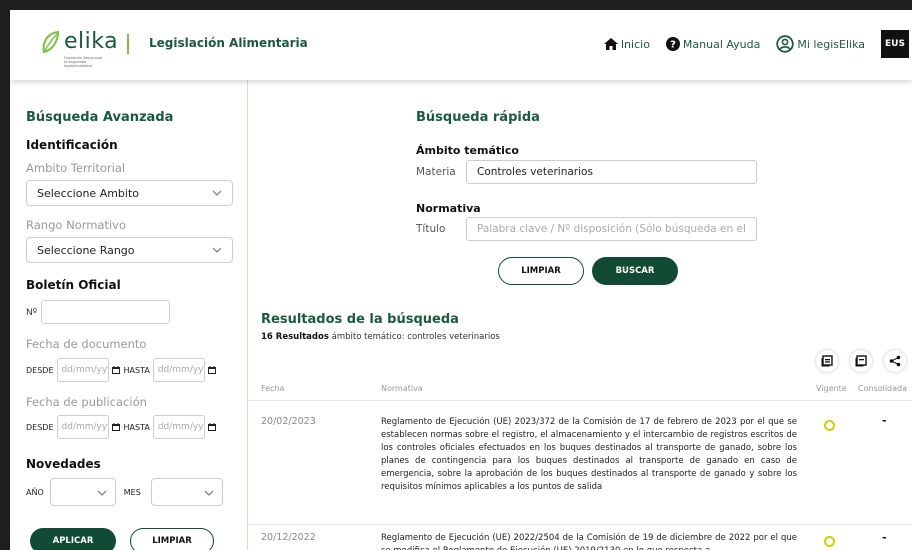  What do you see at coordinates (76, 225) in the screenshot?
I see `rango-label: Rango Normativo` at bounding box center [76, 225].